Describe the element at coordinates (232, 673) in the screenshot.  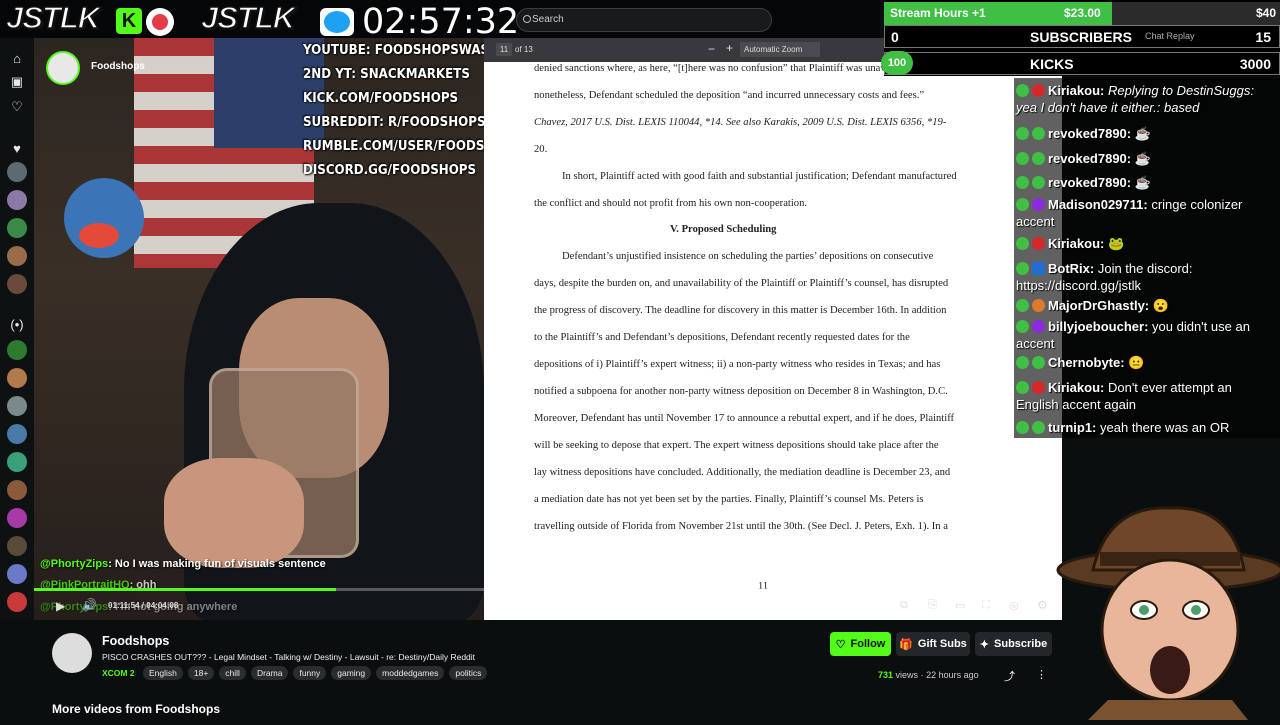
I see `tag: chill` at that location.